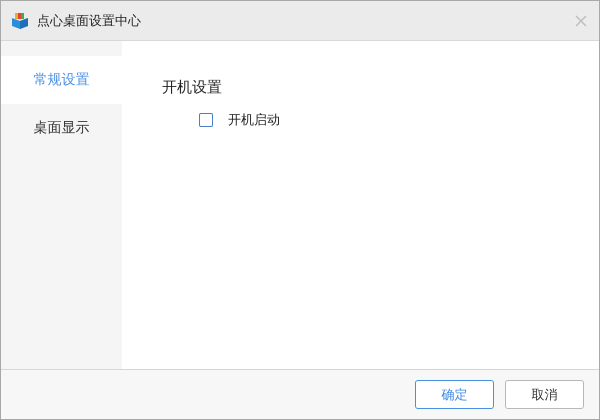  Describe the element at coordinates (61, 128) in the screenshot. I see `sidebar-item: 桌面显示` at that location.